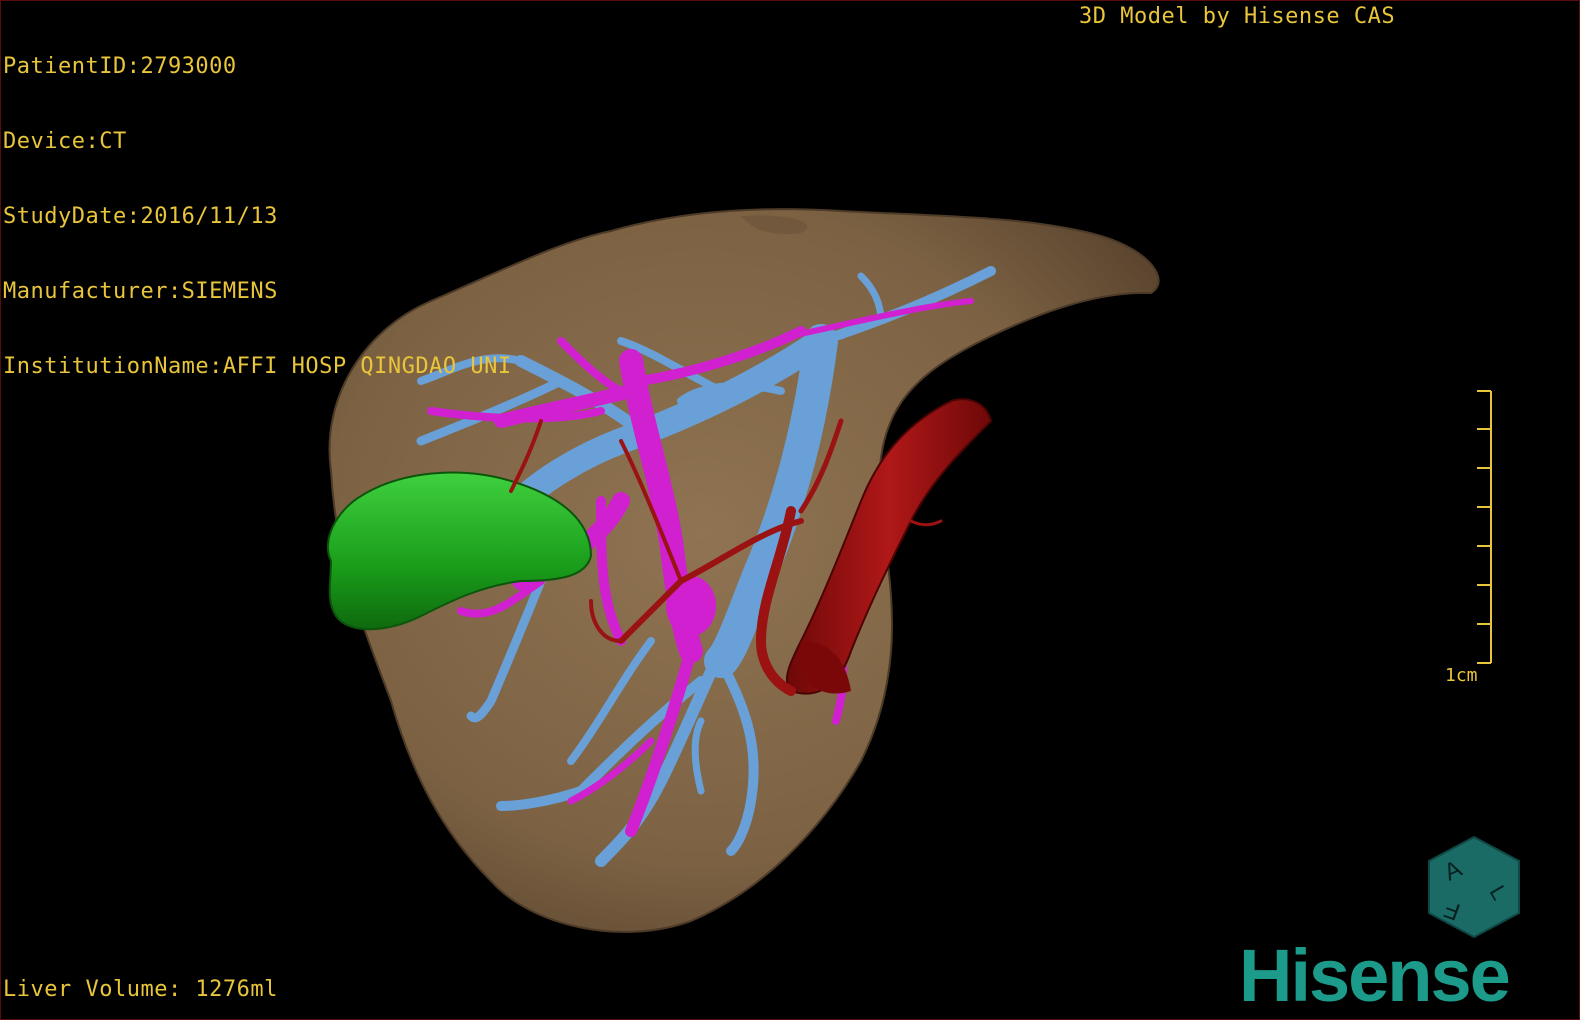 This screenshot has width=1580, height=1020. Describe the element at coordinates (1461, 675) in the screenshot. I see `scale-label: 1cm` at that location.